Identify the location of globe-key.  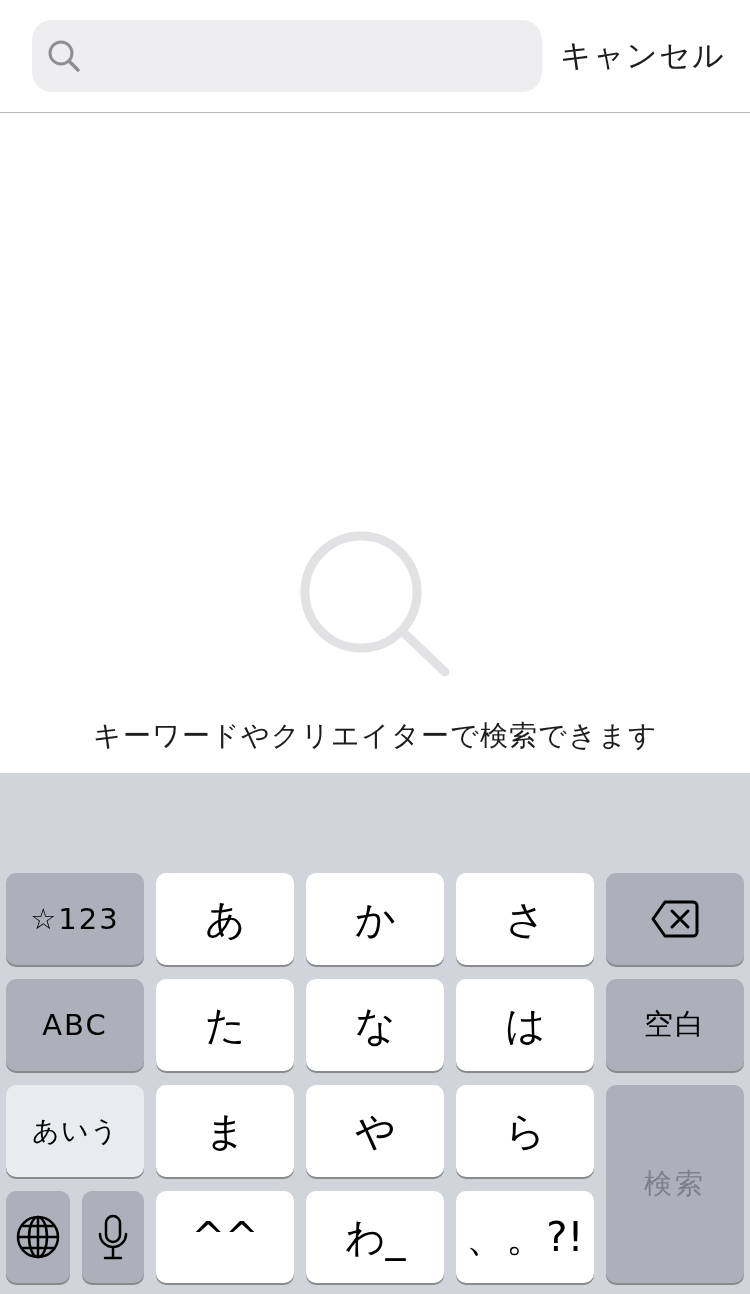
(38, 1237).